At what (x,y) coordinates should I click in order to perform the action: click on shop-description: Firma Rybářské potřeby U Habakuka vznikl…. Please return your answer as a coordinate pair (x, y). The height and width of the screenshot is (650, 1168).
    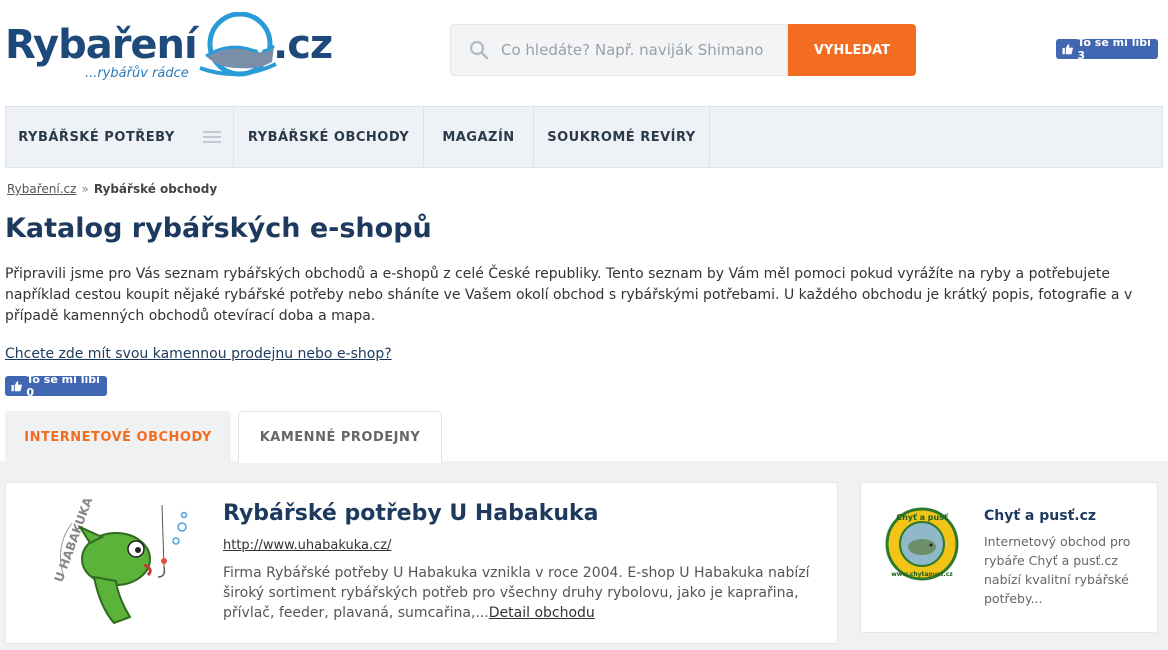
    Looking at the image, I should click on (523, 593).